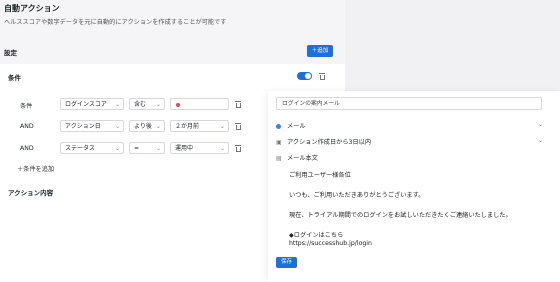  What do you see at coordinates (409, 103) in the screenshot?
I see `mail-name-input: ログインの案内メール` at bounding box center [409, 103].